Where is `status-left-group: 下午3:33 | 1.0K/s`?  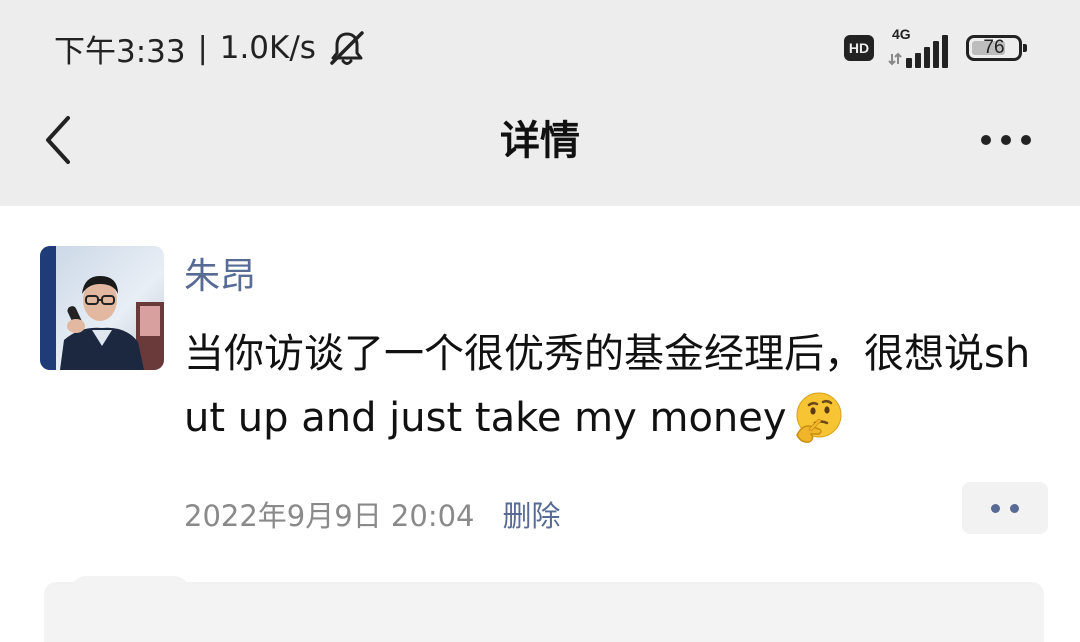 status-left-group: 下午3:33 | 1.0K/s is located at coordinates (211, 48).